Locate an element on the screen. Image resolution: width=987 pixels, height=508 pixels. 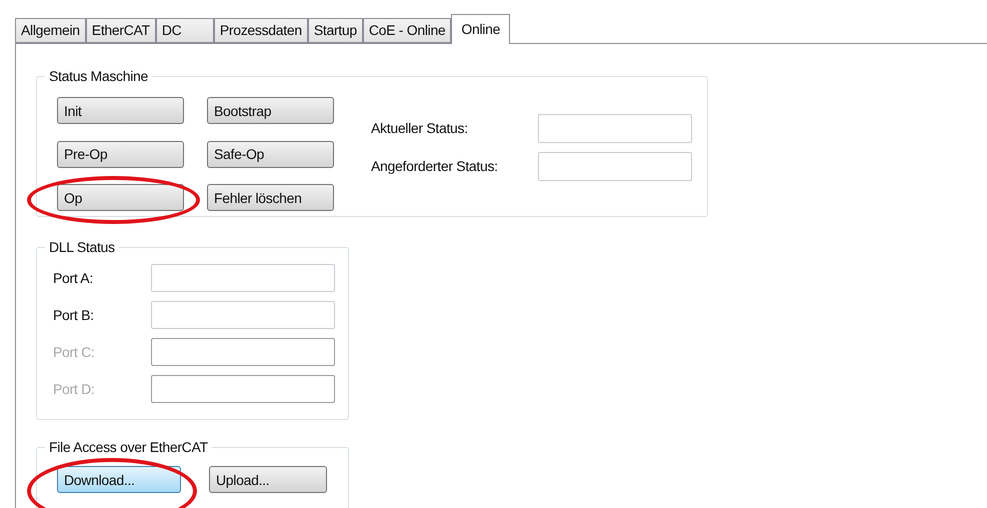
tab: Startup is located at coordinates (335, 30).